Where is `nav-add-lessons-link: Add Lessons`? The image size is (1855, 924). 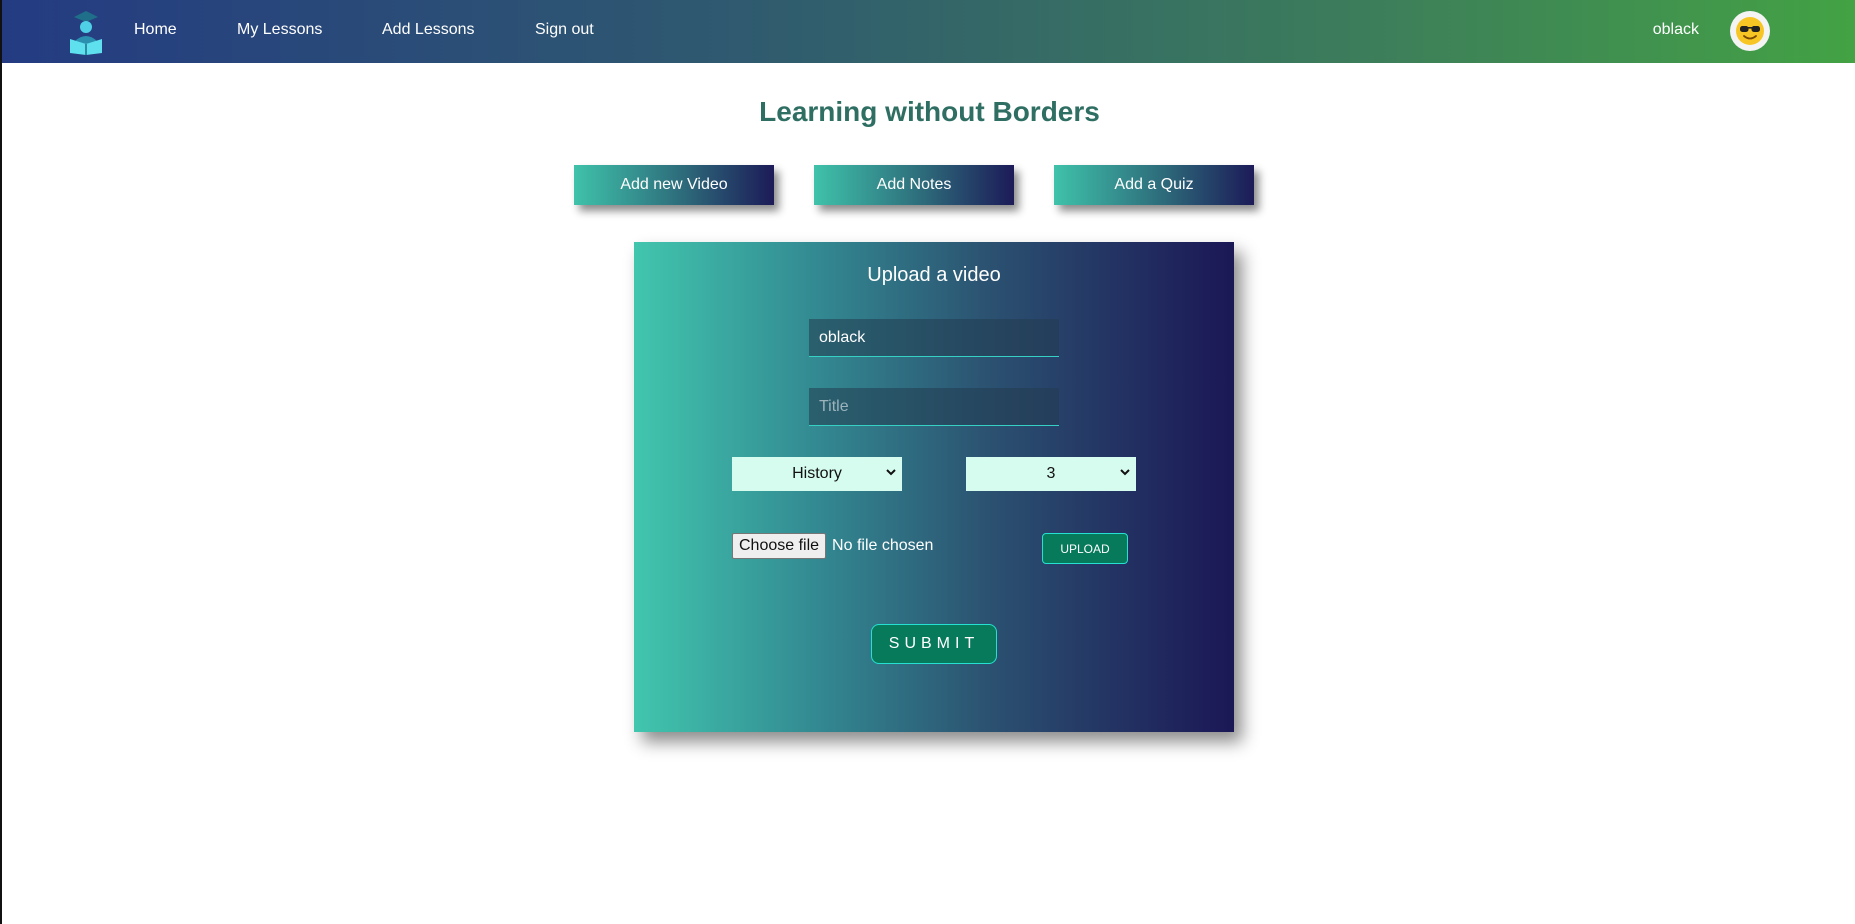 nav-add-lessons-link: Add Lessons is located at coordinates (428, 30).